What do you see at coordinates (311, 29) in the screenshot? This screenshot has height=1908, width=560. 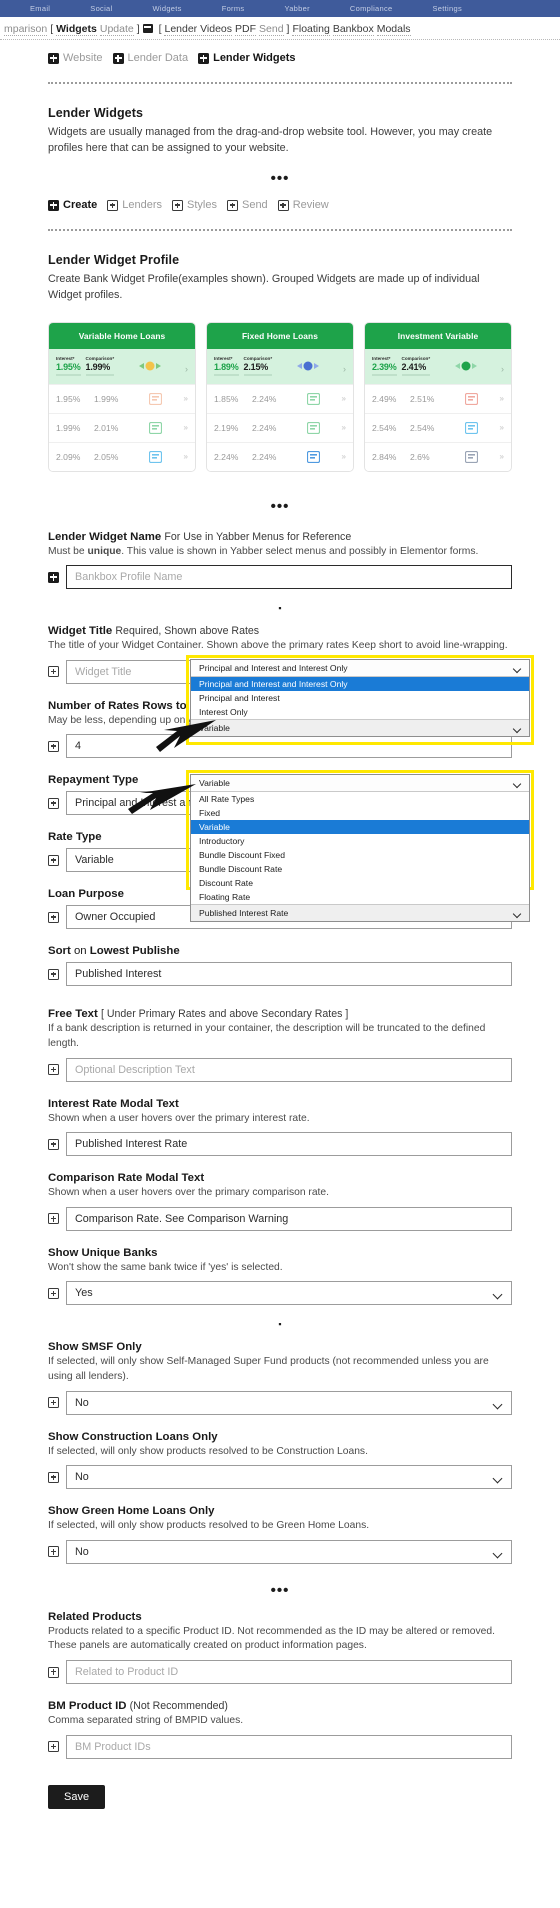 I see `nav-item-11: Floating` at bounding box center [311, 29].